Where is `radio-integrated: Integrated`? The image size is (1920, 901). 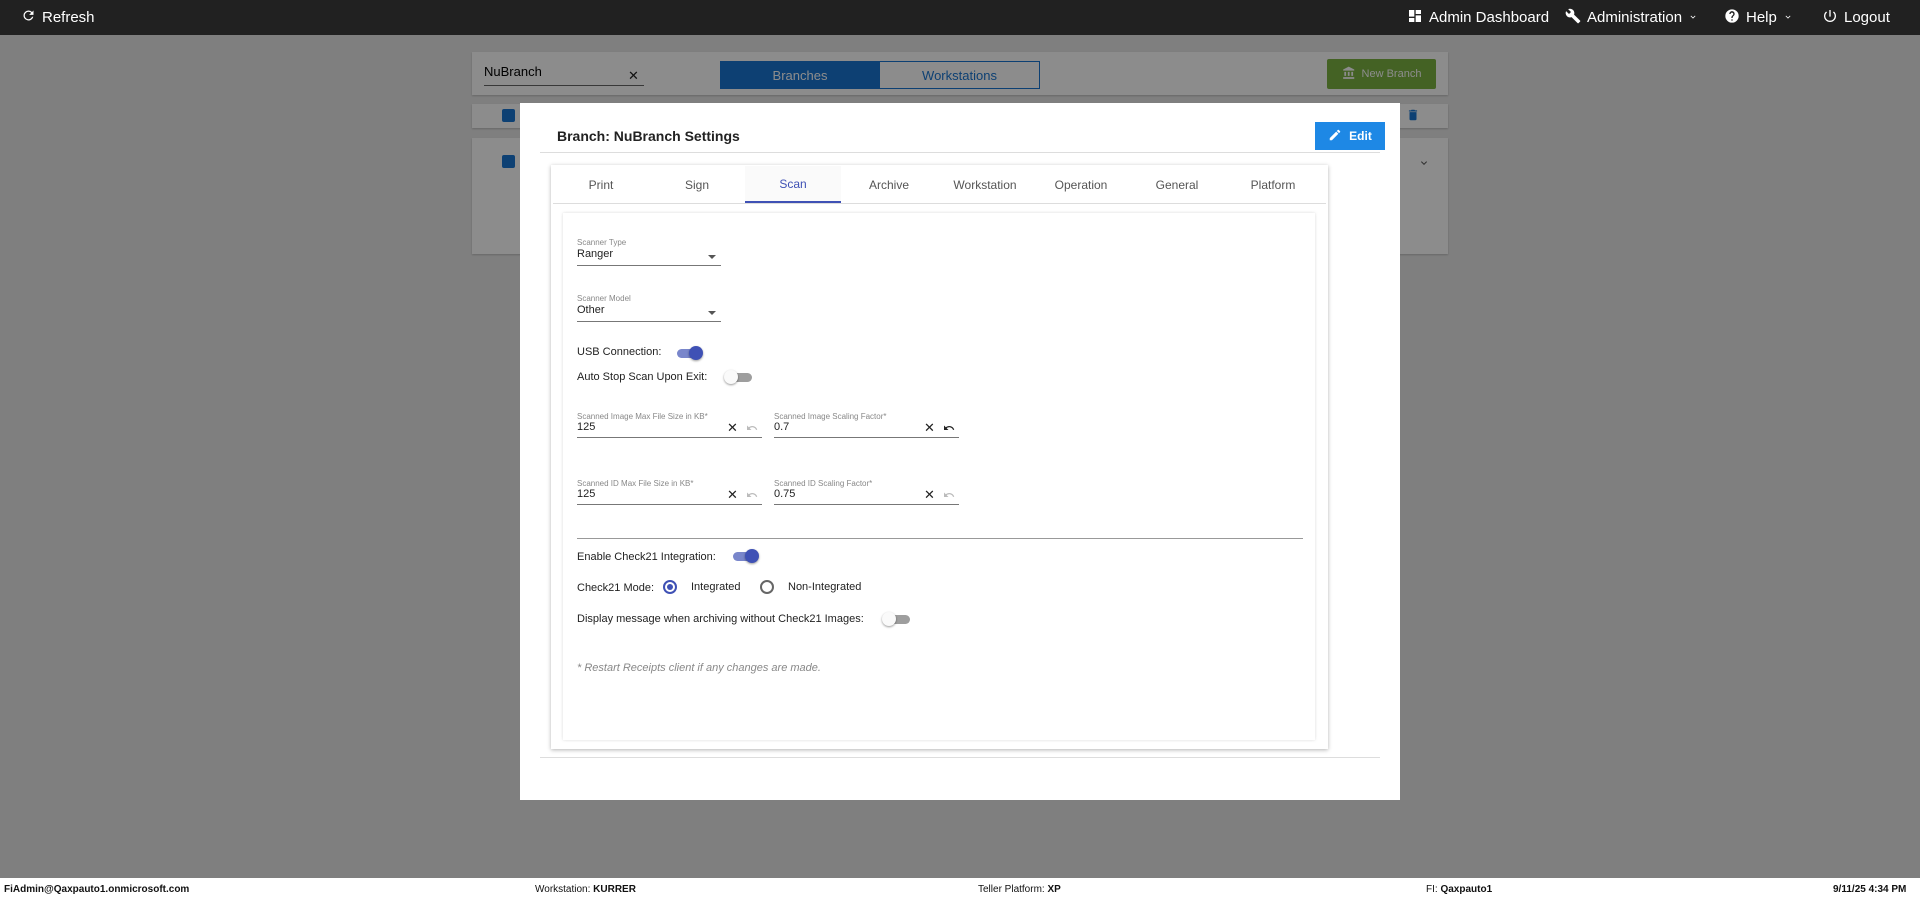
radio-integrated: Integrated is located at coordinates (702, 587).